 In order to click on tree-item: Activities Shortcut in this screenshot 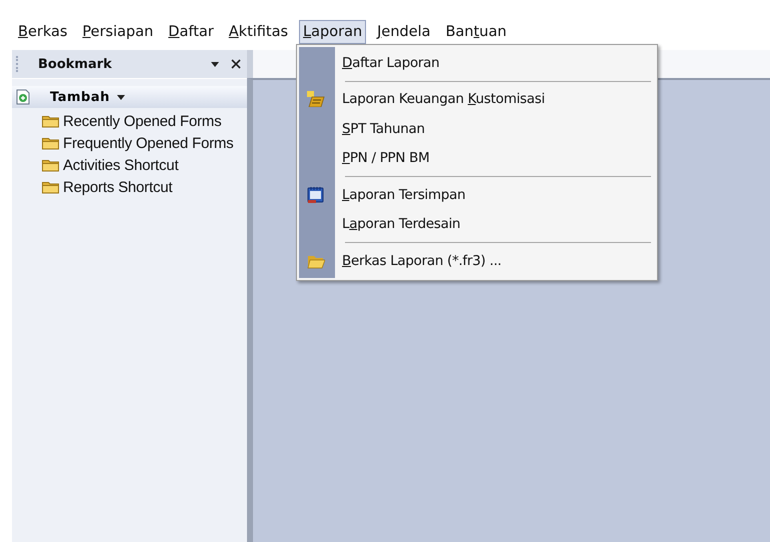, I will do `click(120, 165)`.